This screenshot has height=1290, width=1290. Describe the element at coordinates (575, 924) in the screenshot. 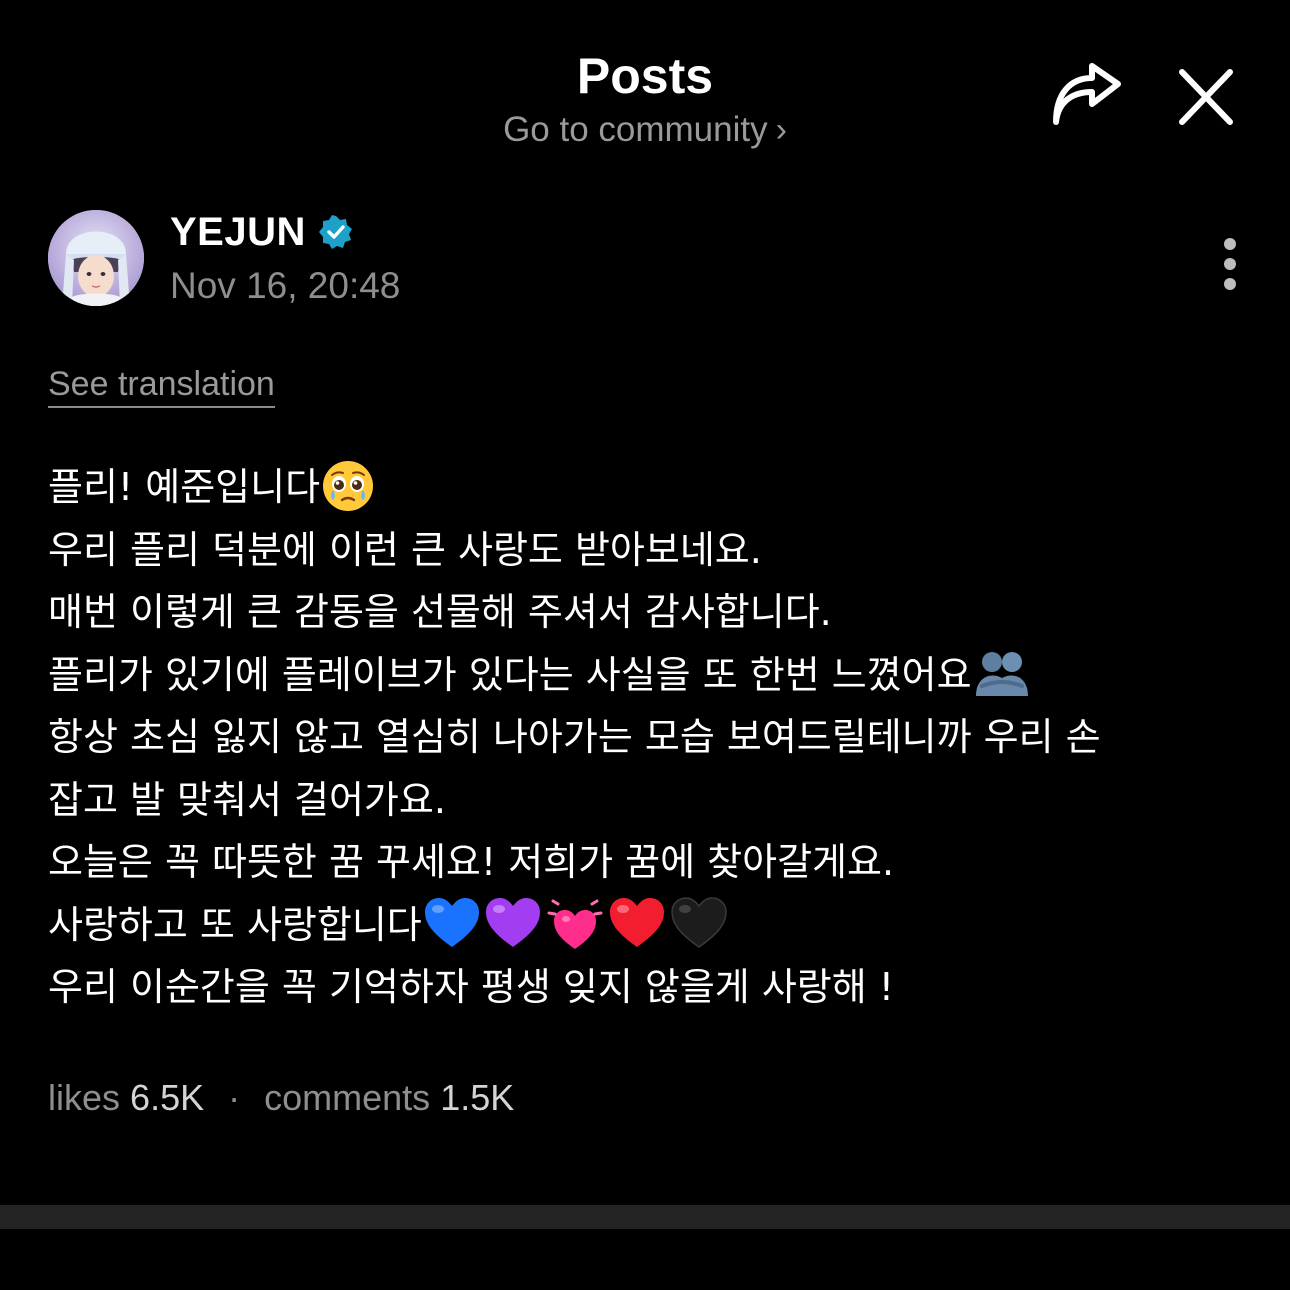

I see `two-hearts-icon` at that location.